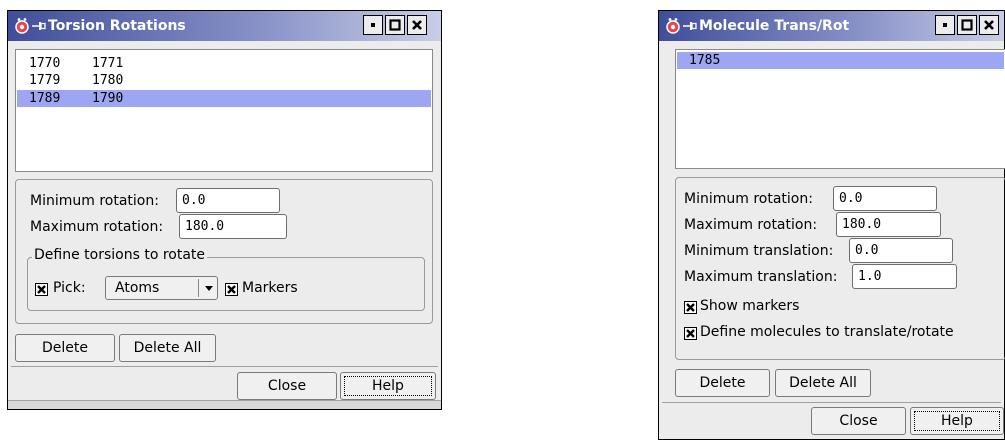  What do you see at coordinates (224, 404) in the screenshot?
I see `status-bar` at bounding box center [224, 404].